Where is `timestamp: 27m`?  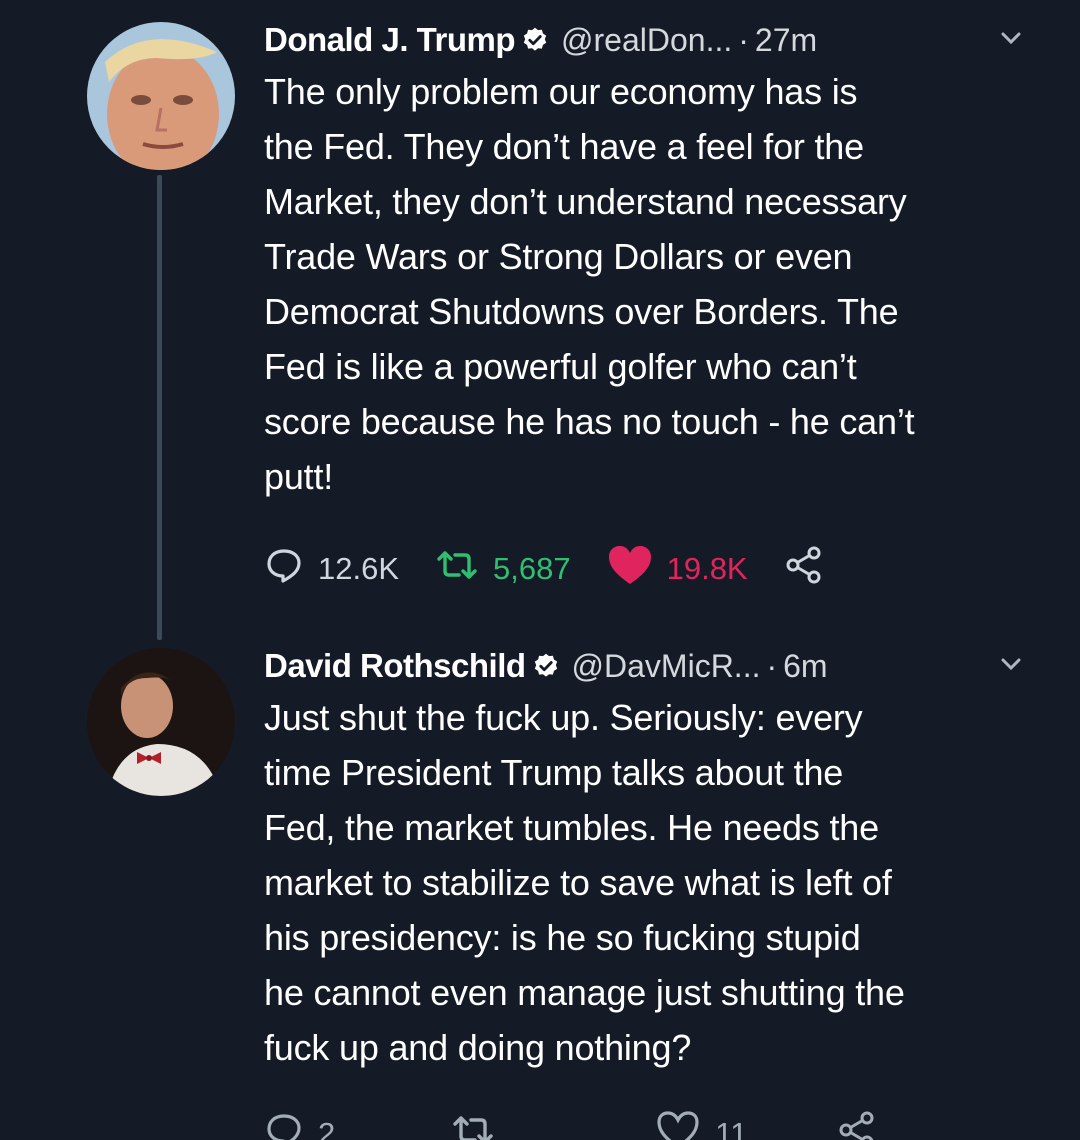
timestamp: 27m is located at coordinates (786, 40).